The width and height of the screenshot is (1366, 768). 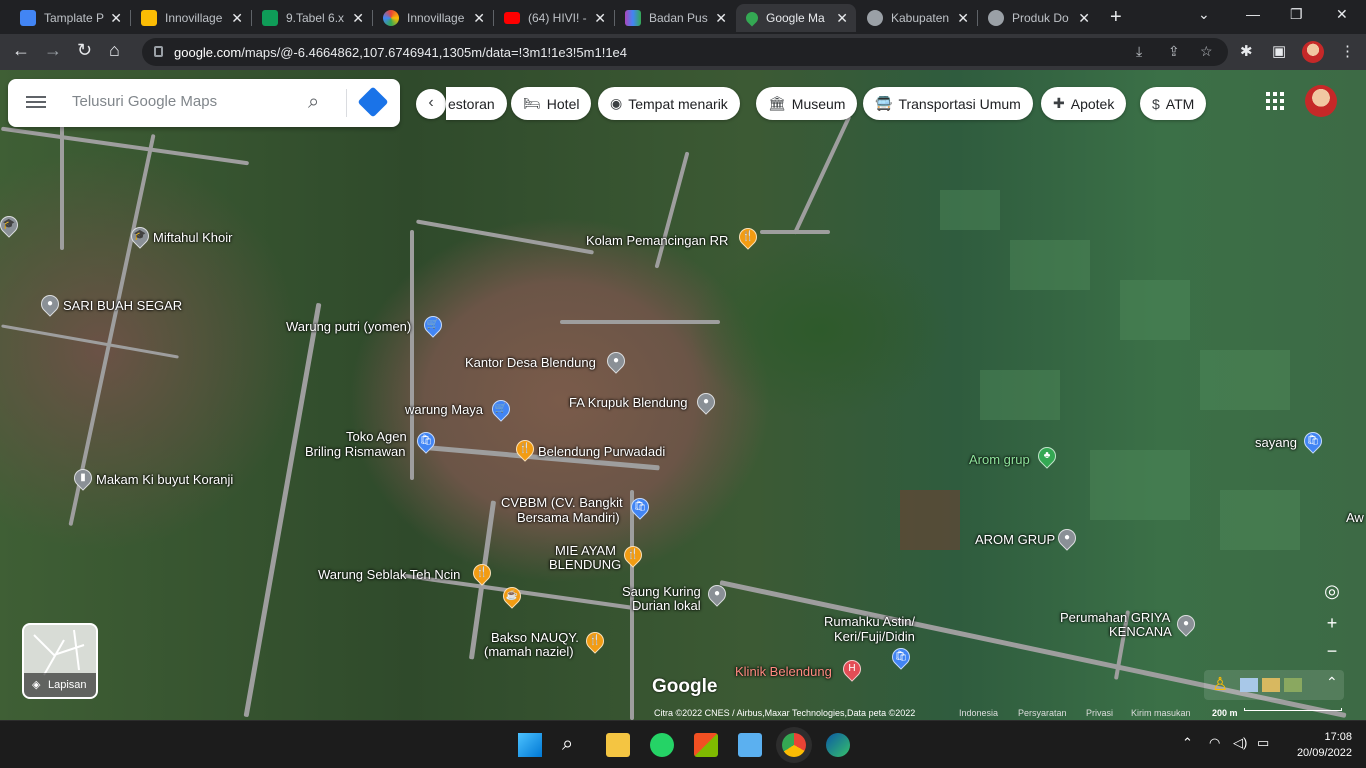 I want to click on place-label: MIE AYAM, so click(x=585, y=551).